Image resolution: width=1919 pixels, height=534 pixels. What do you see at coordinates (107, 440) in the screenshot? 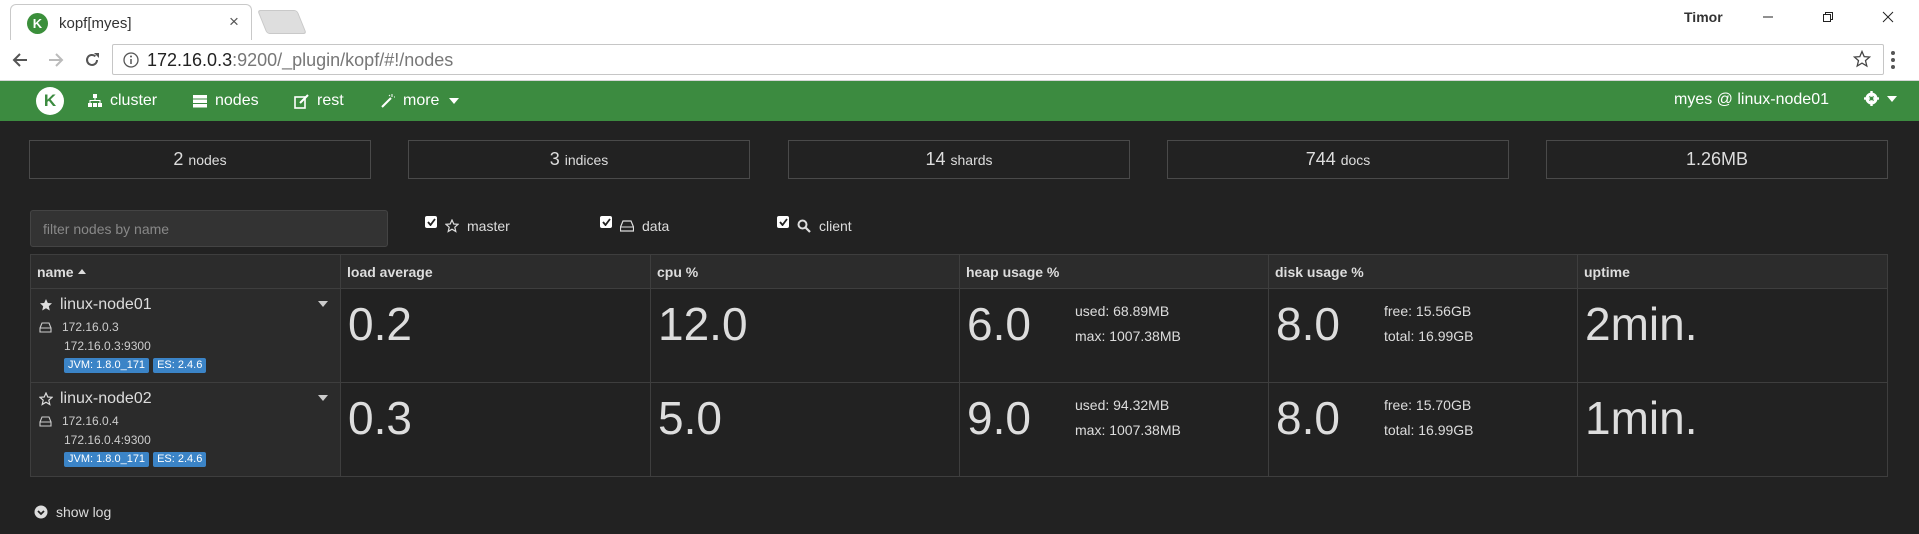
I see `node-transport-address: 172.16.0.4:9300` at bounding box center [107, 440].